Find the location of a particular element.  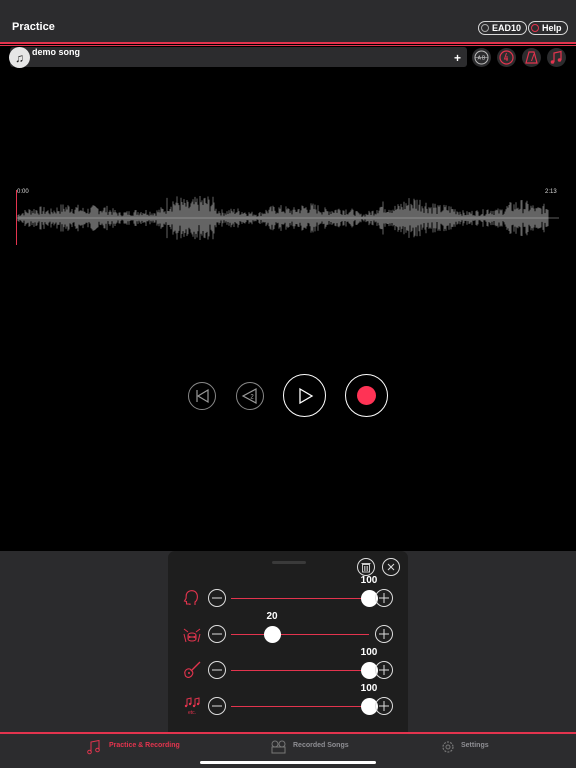

song-settings-icon is located at coordinates (556, 57).